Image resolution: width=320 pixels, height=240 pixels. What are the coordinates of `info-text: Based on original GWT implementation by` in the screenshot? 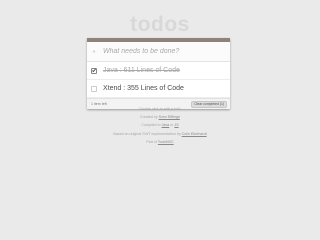 It's located at (147, 133).